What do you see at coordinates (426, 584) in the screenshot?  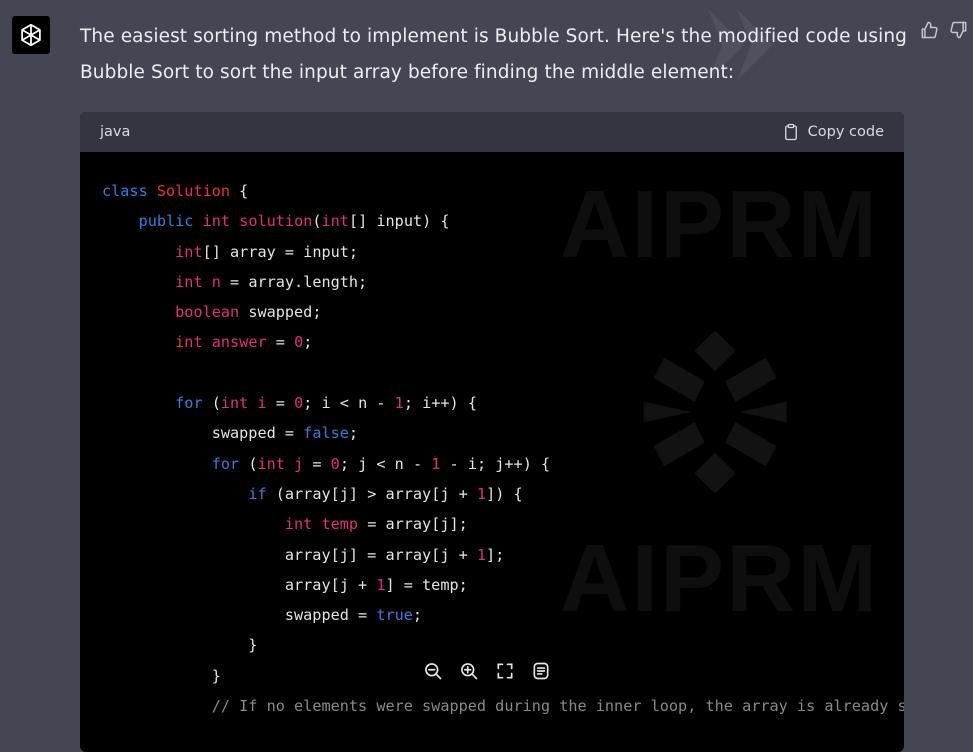 I see `code-token: ] = temp;` at bounding box center [426, 584].